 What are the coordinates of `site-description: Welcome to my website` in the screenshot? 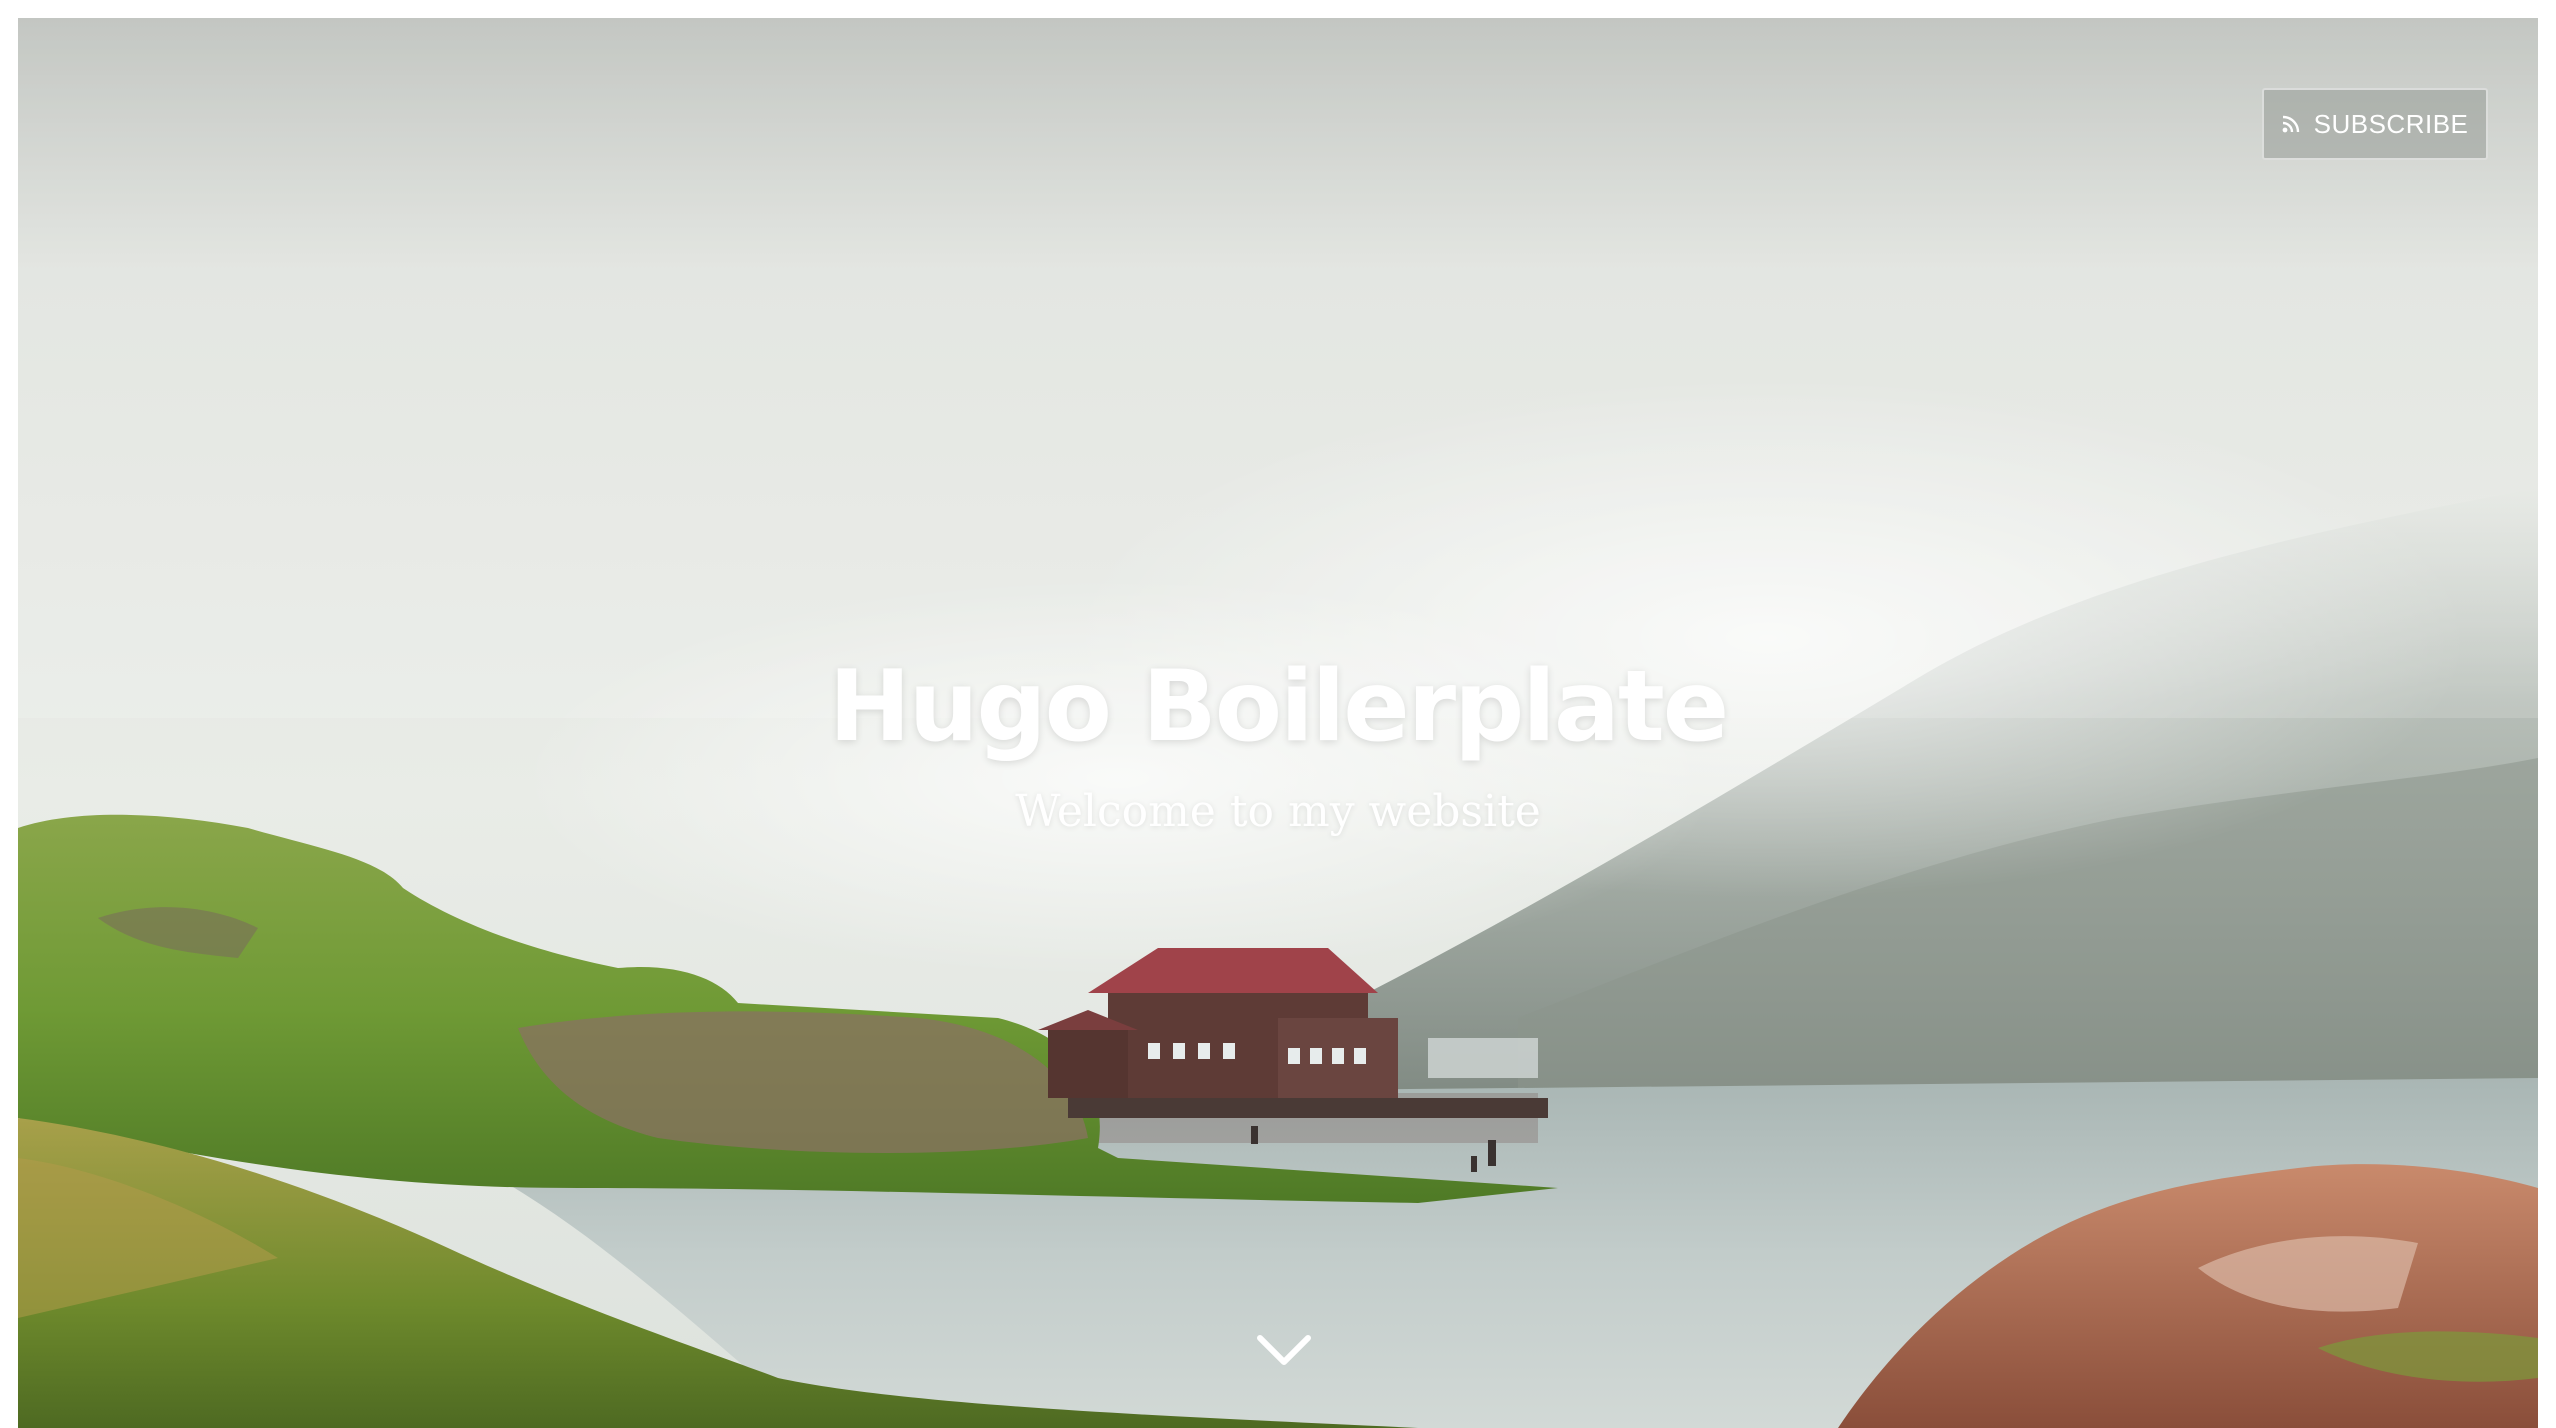 It's located at (1278, 811).